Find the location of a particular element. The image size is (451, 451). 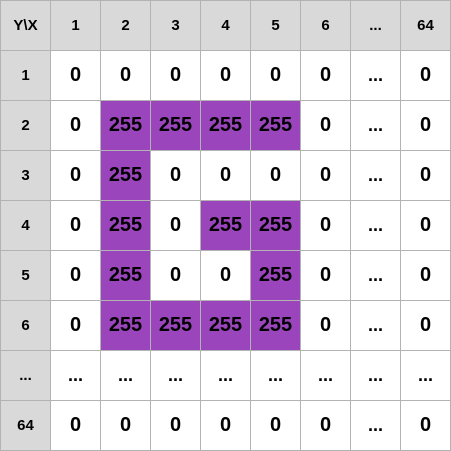

grid-row: 1 0 0 0 0 0 0... 0 is located at coordinates (225, 75).